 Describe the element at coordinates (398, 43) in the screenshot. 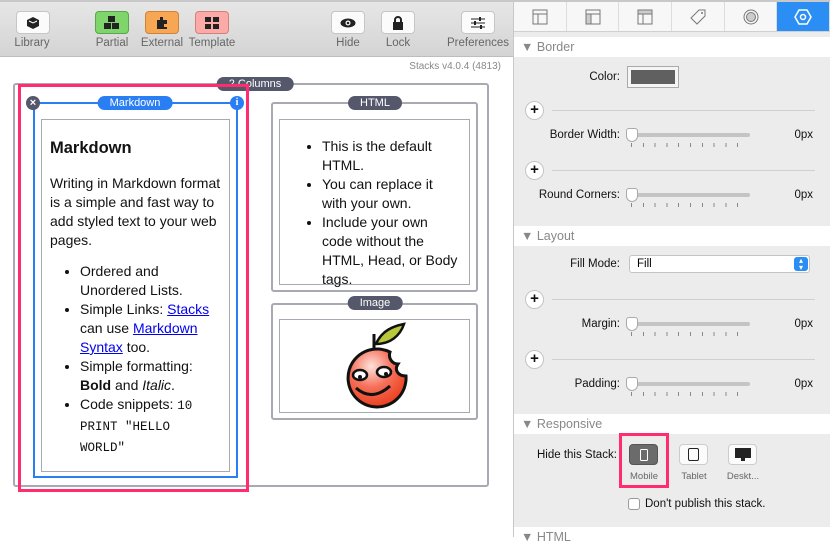

I see `lock-label: Lock` at that location.